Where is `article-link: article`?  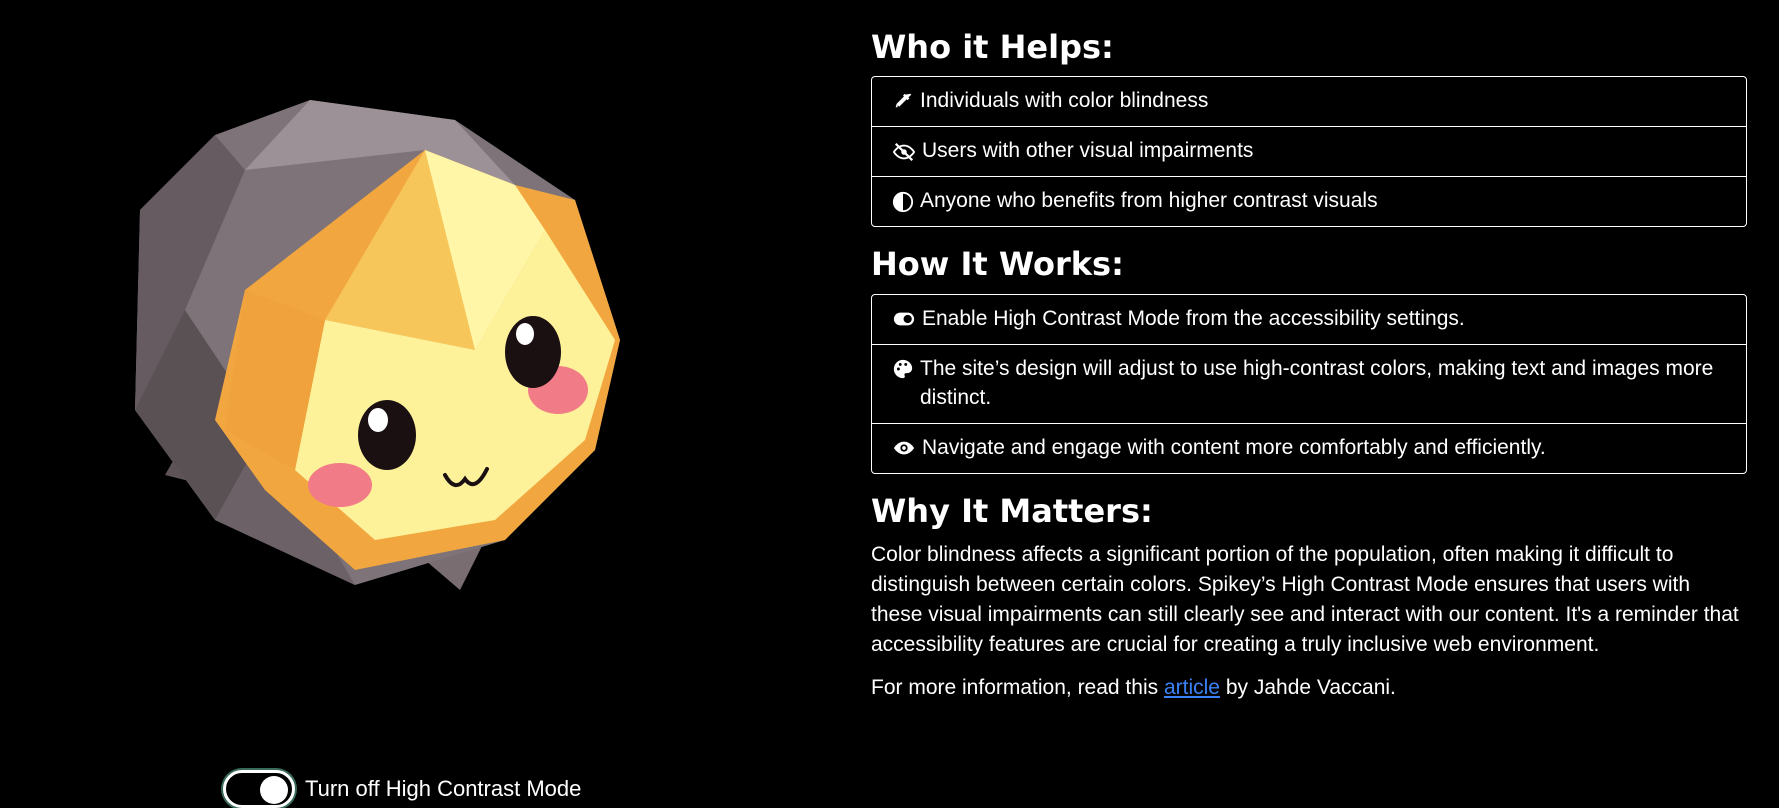 article-link: article is located at coordinates (1192, 687).